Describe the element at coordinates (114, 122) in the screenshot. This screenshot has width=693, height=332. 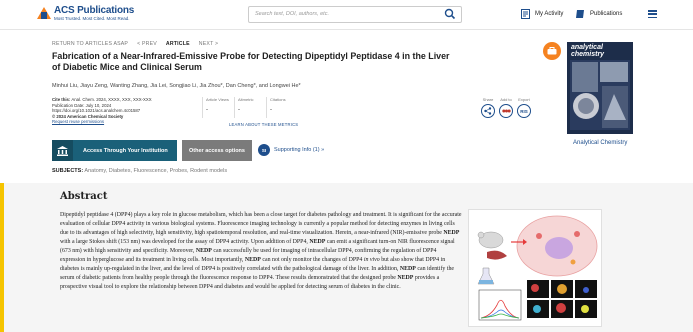
I see `permissions-link: Request reuse permissions` at that location.